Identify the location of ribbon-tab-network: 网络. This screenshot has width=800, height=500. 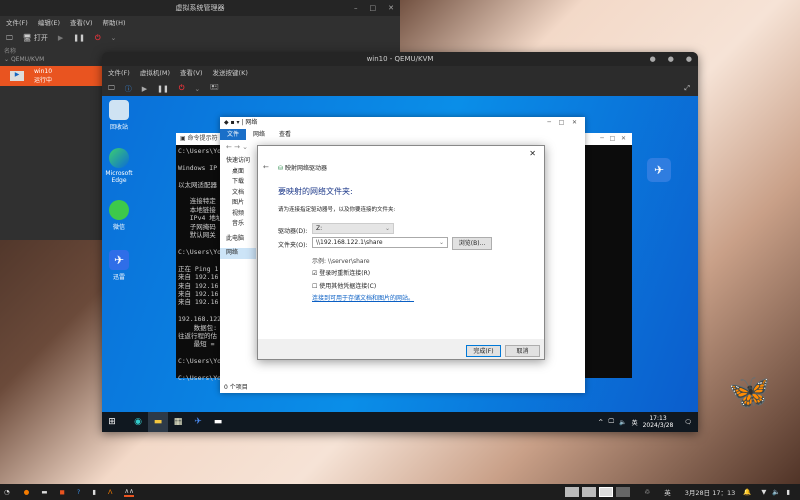
(259, 134).